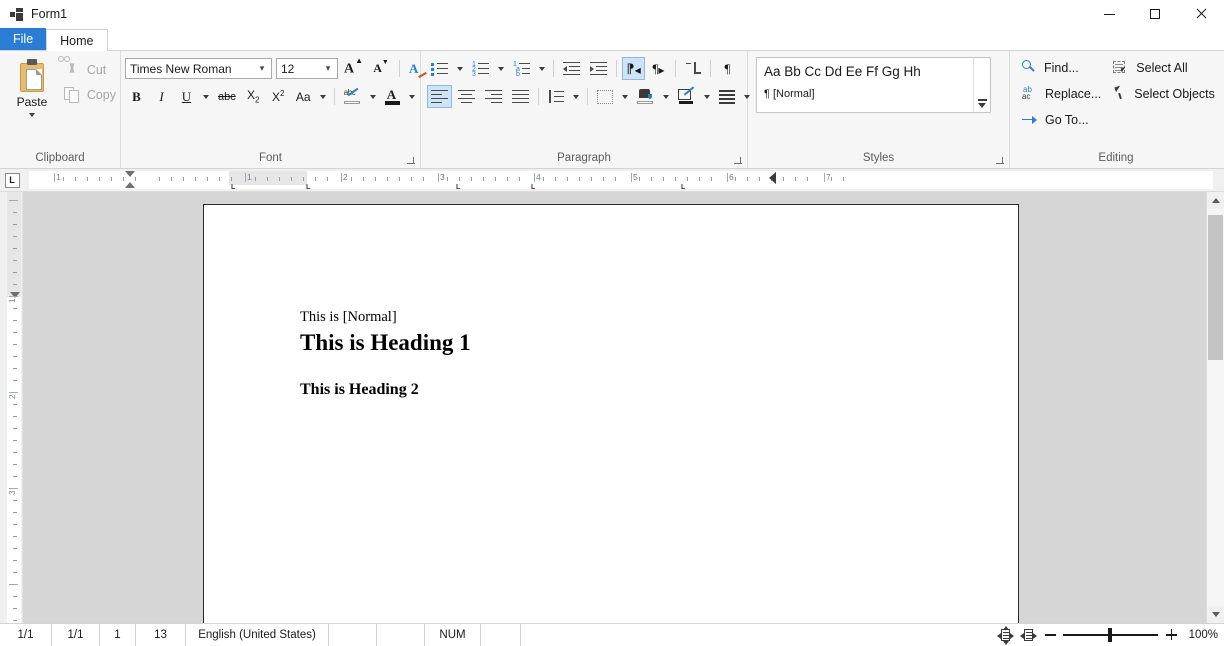 The image size is (1224, 646). Describe the element at coordinates (1164, 93) in the screenshot. I see `select-objects-button: Select Objects` at that location.